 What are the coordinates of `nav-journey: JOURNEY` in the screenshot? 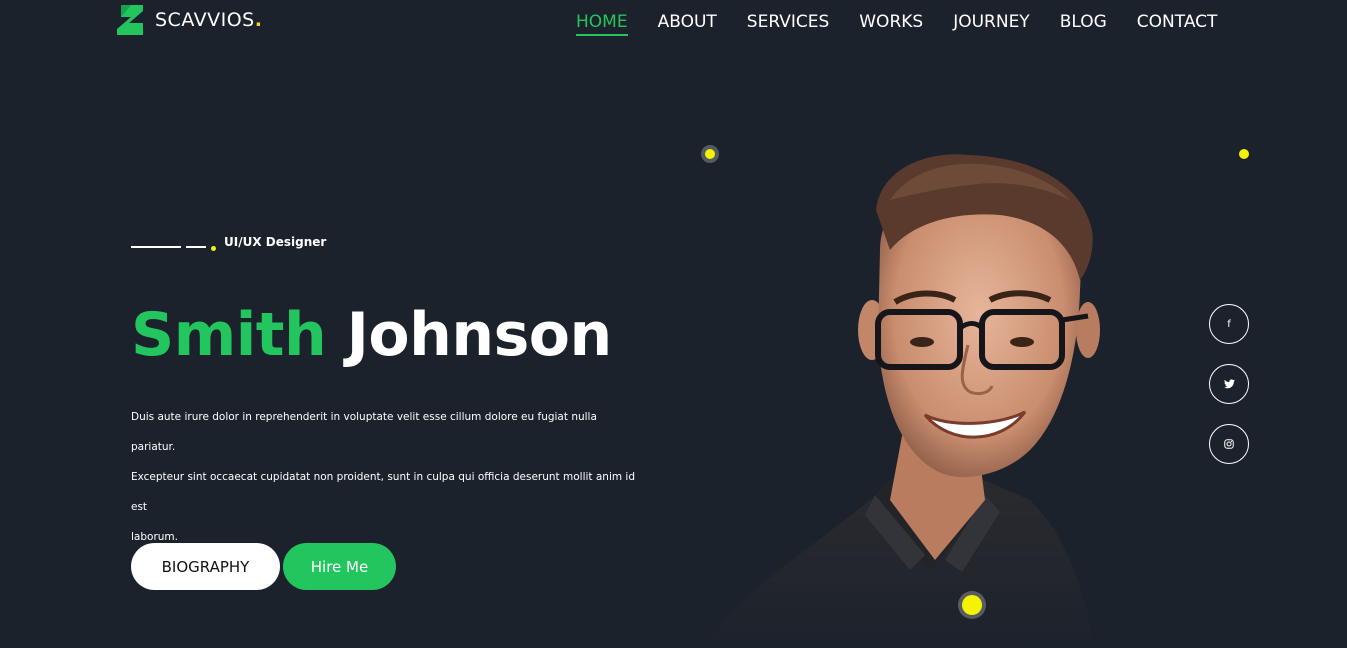 It's located at (991, 24).